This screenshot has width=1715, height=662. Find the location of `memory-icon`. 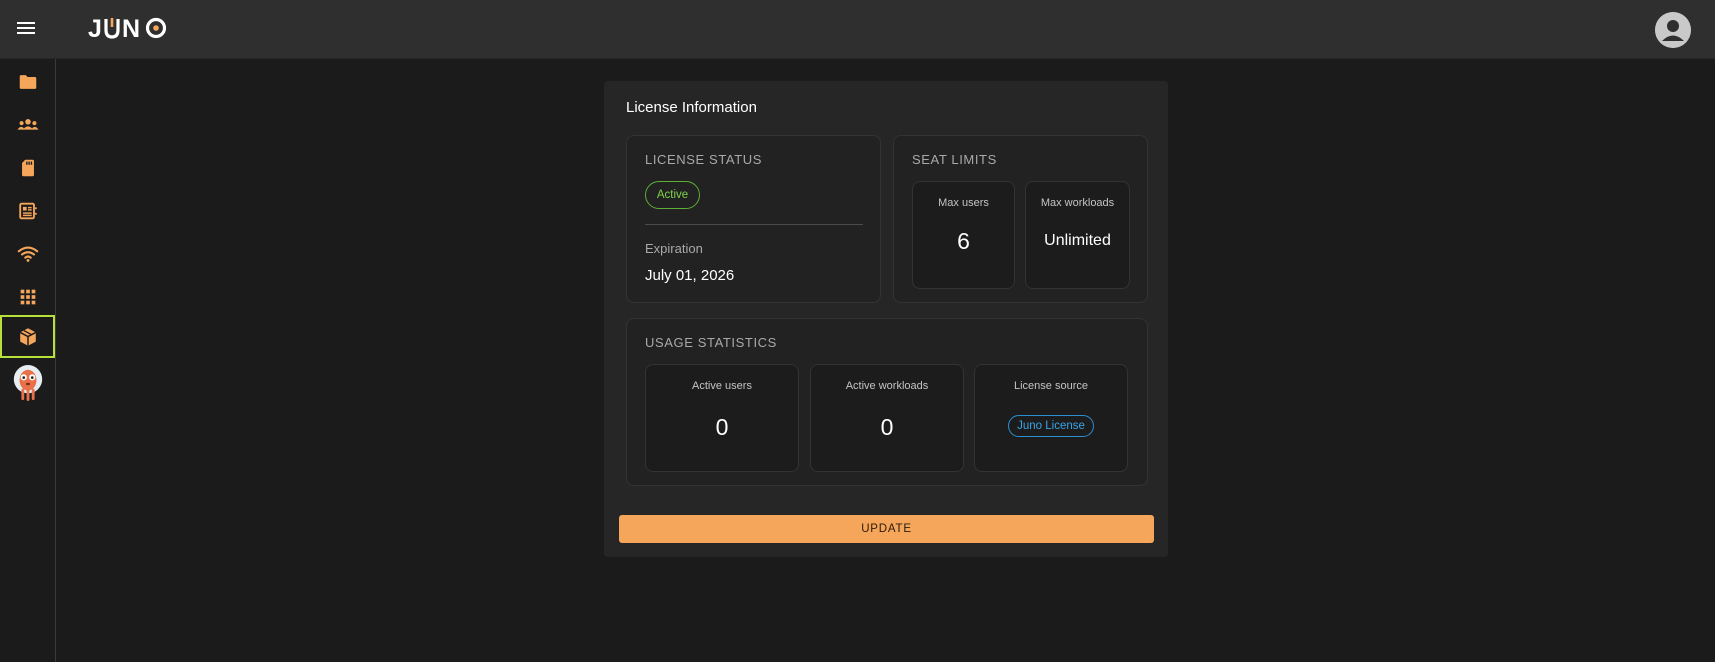

memory-icon is located at coordinates (27, 210).